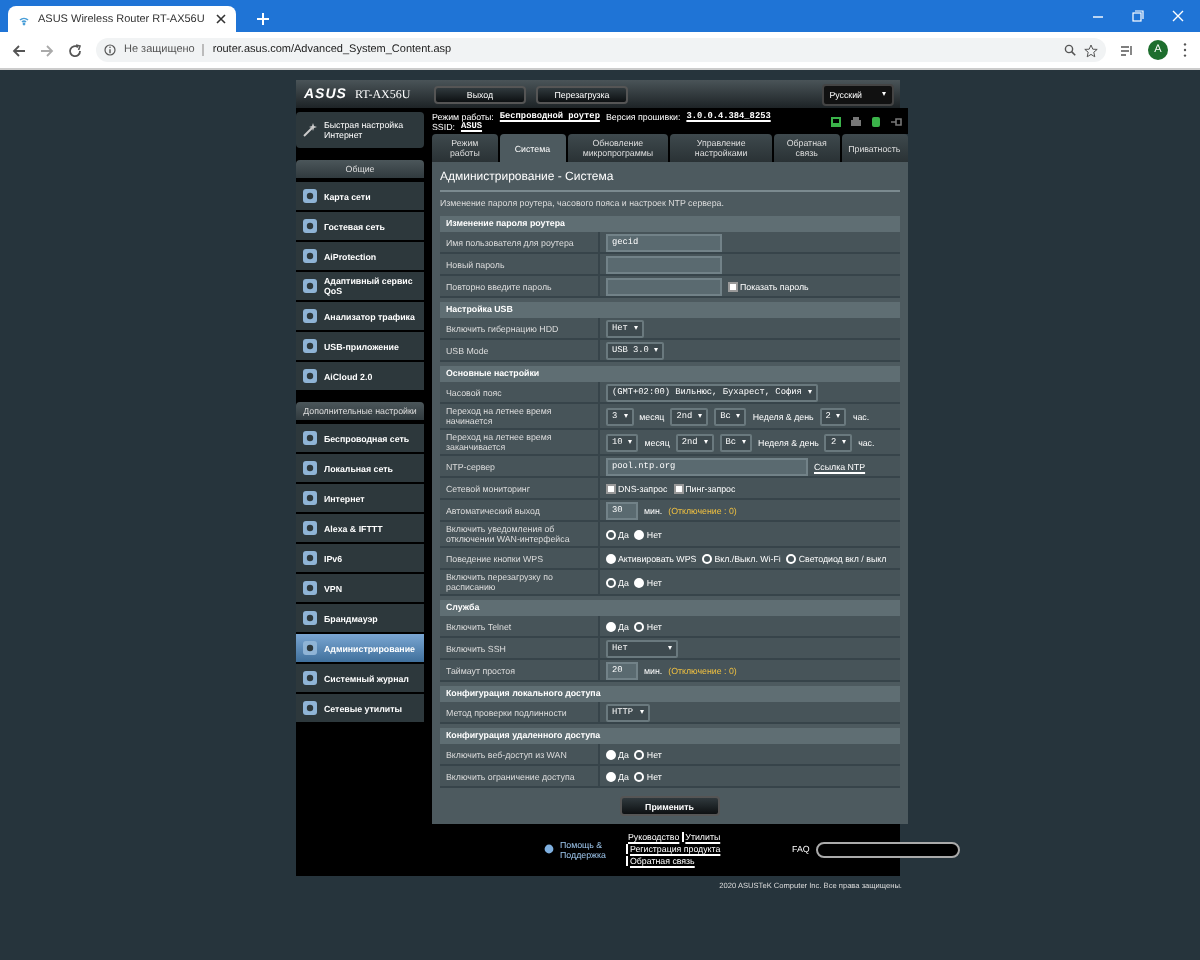 This screenshot has height=960, width=1200. Describe the element at coordinates (855, 121) in the screenshot. I see `printer-icon` at that location.